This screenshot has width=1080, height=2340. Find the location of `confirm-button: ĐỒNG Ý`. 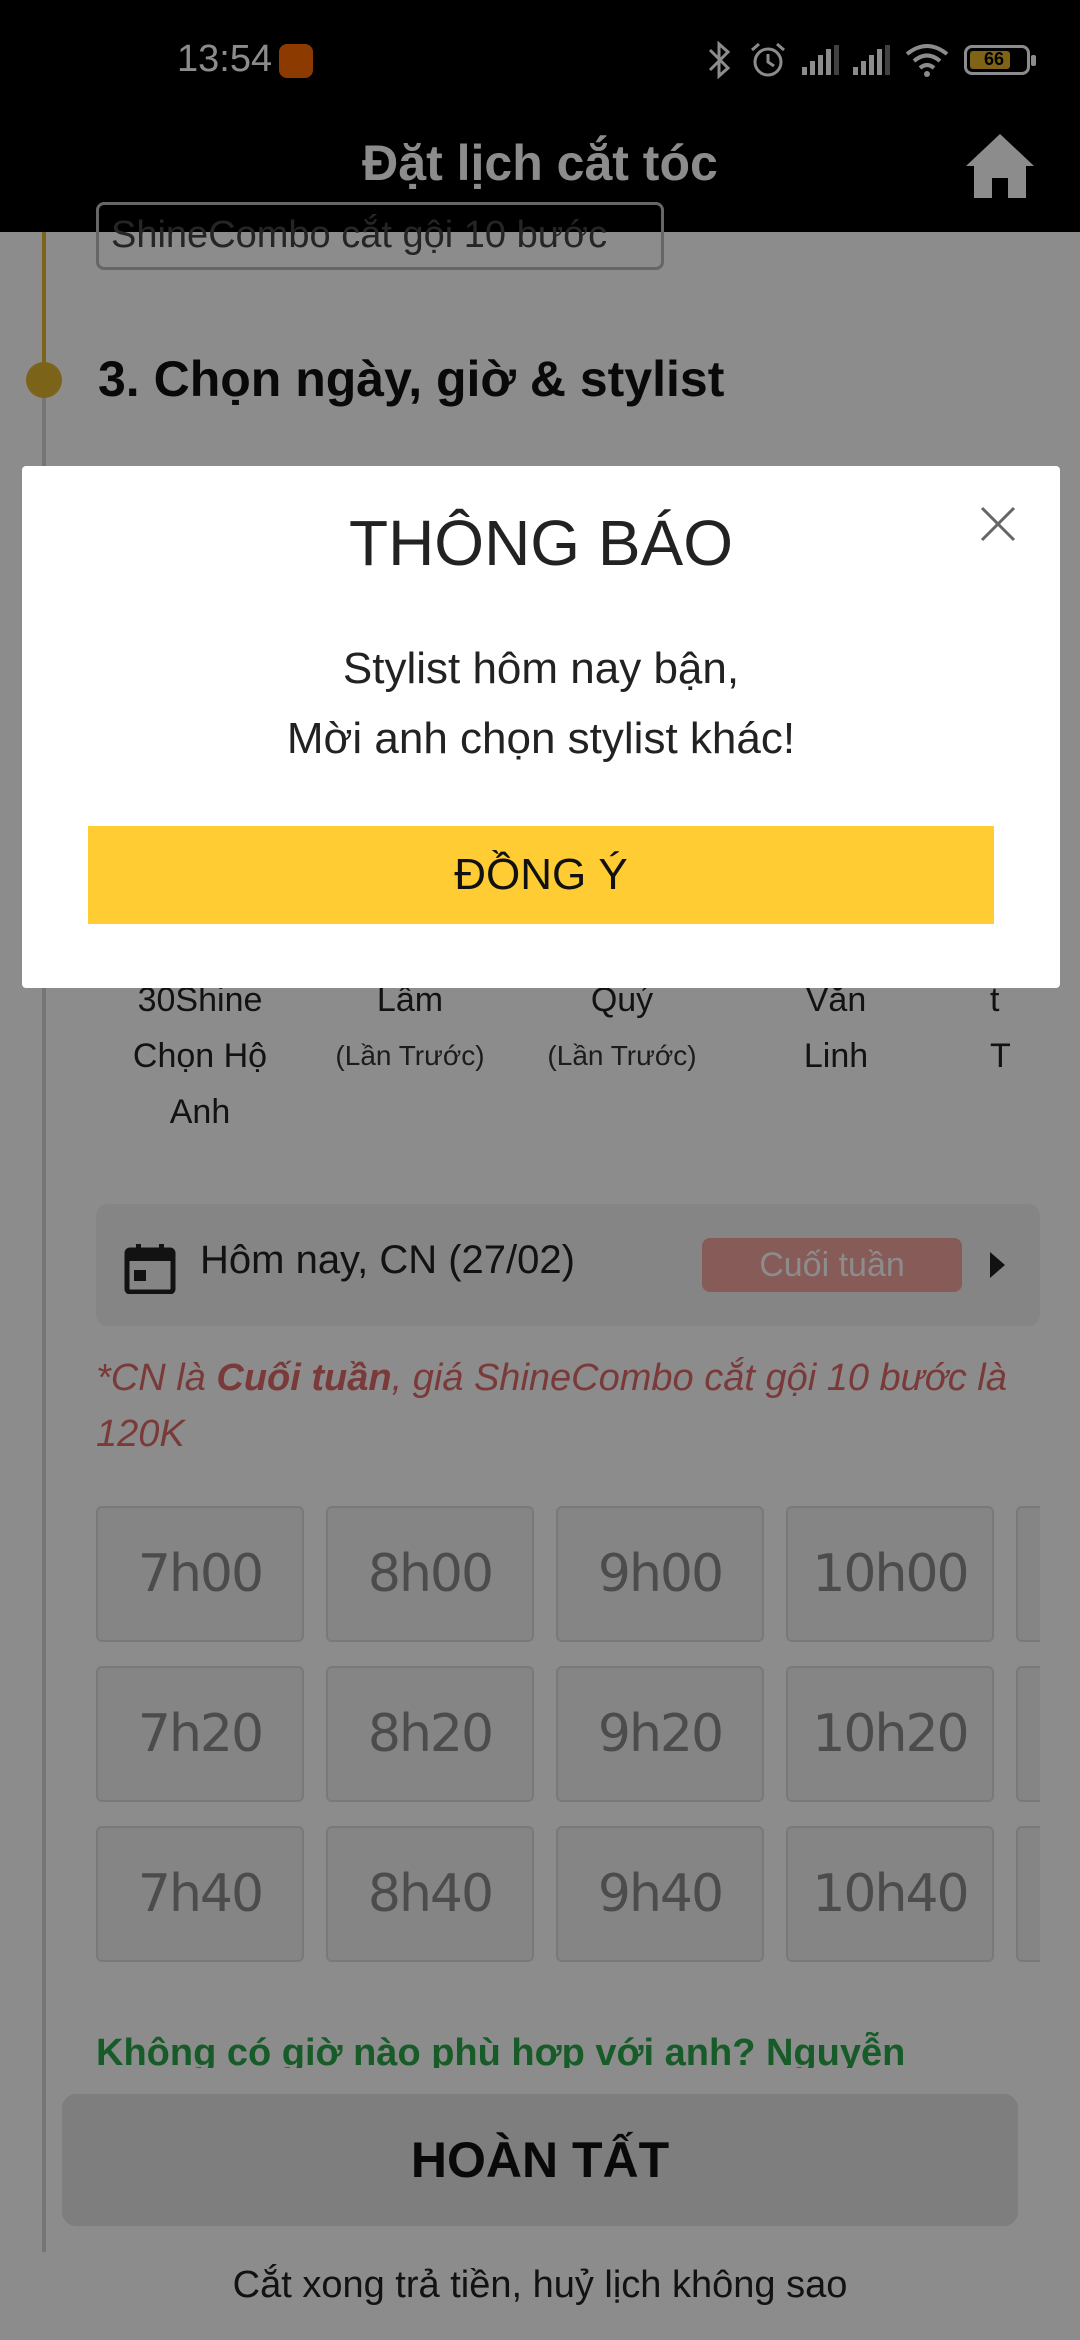

confirm-button: ĐỒNG Ý is located at coordinates (541, 875).